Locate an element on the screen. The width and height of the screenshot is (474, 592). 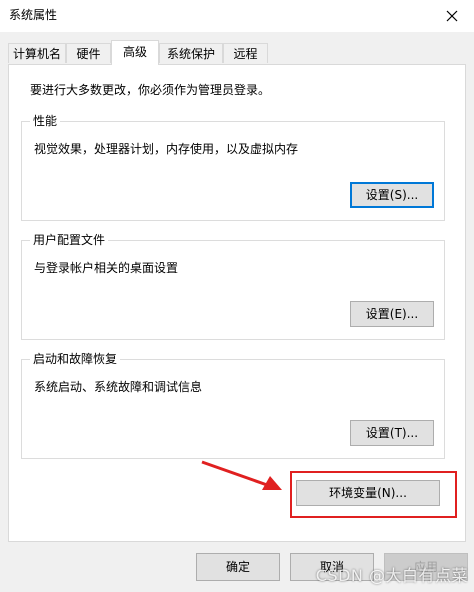
user-profiles-description: 与登录帐户相关的桌面设置 is located at coordinates (106, 268).